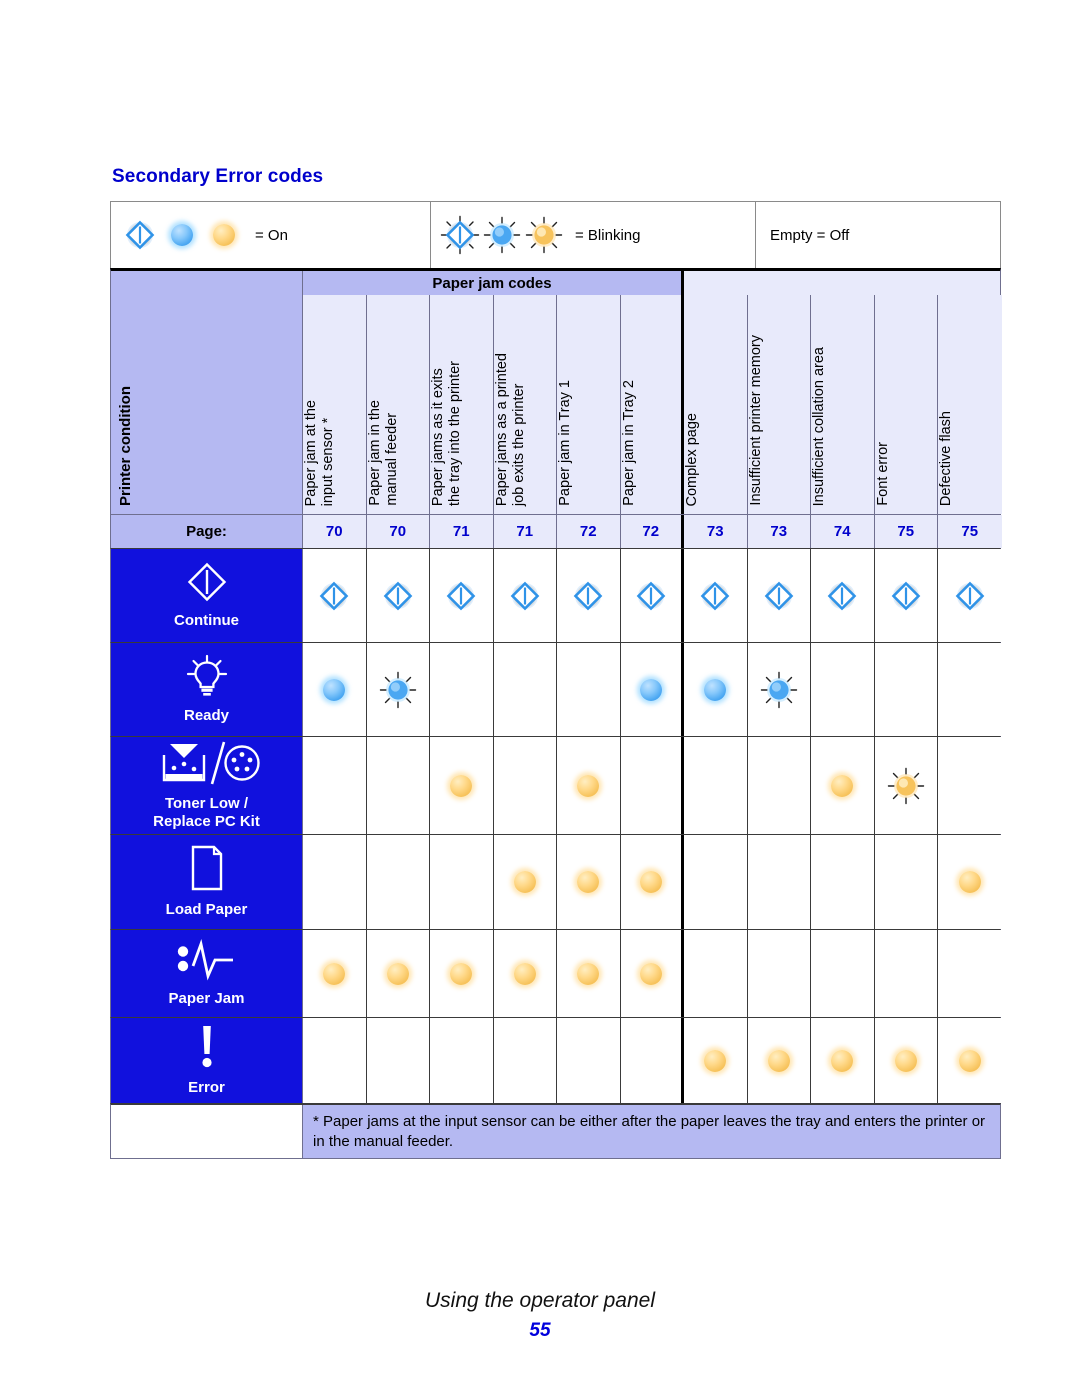  Describe the element at coordinates (206, 1087) in the screenshot. I see `condition-label-error: Error` at that location.